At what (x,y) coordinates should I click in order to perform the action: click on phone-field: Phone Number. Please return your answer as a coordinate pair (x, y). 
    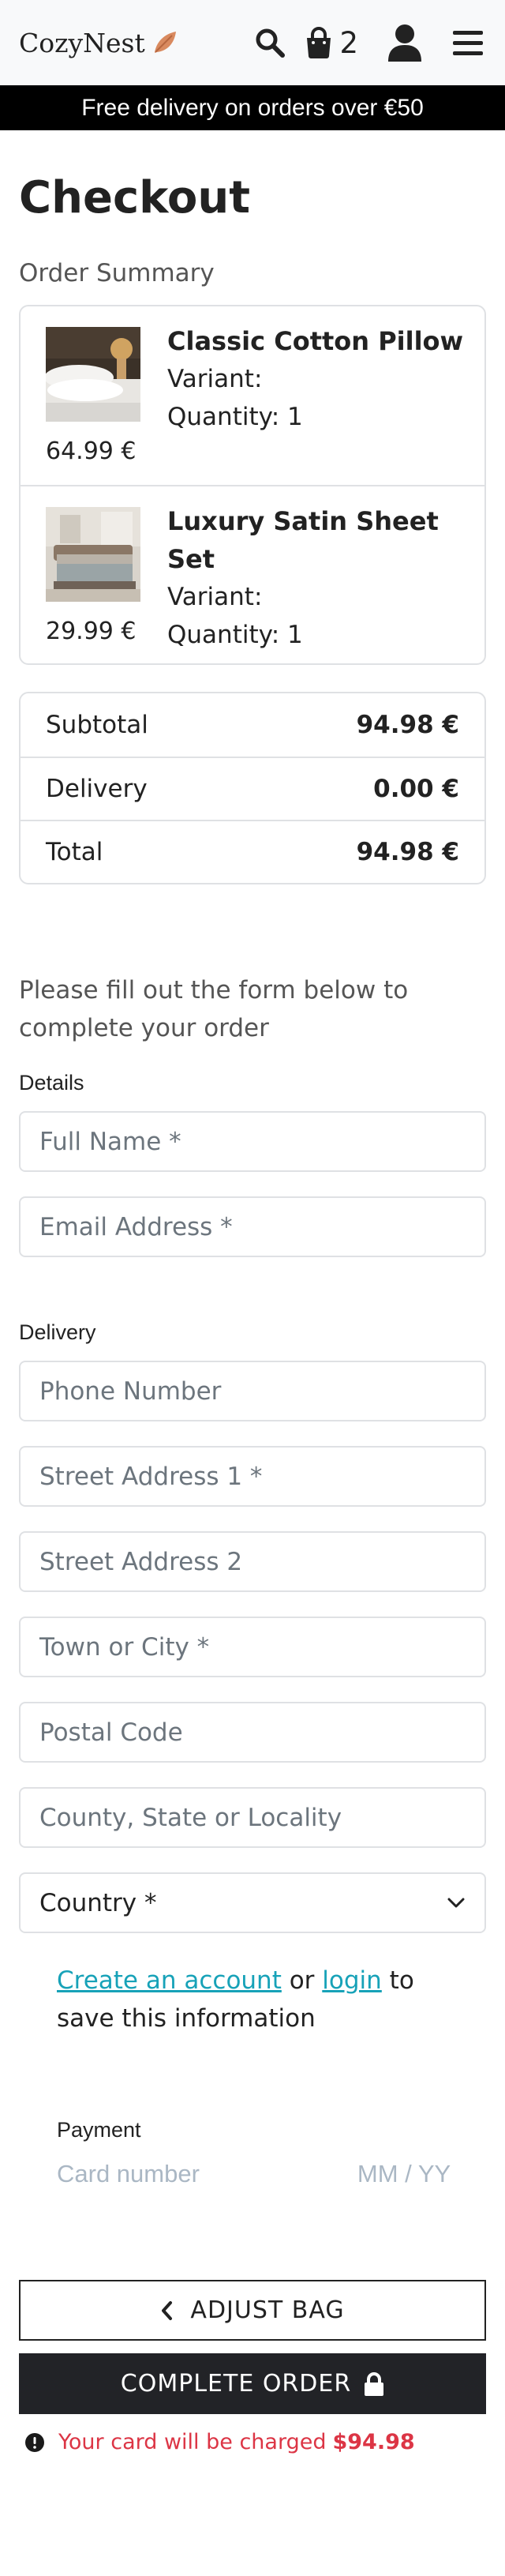
    Looking at the image, I should click on (252, 1391).